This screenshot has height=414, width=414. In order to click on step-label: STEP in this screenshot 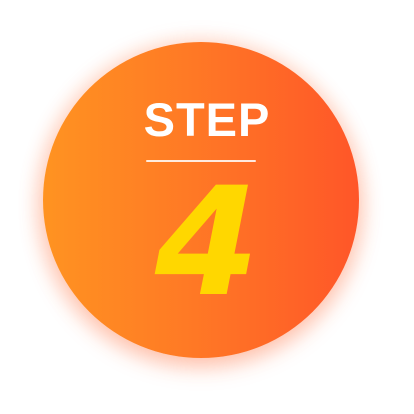, I will do `click(207, 119)`.